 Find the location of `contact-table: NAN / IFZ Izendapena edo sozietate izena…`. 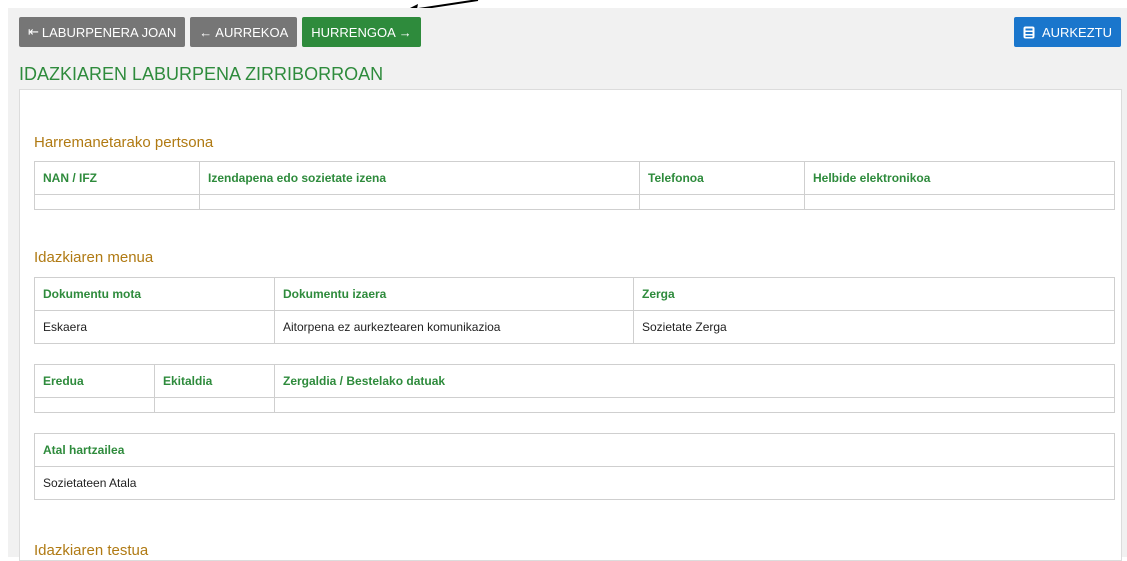

contact-table: NAN / IFZ Izendapena edo sozietate izena… is located at coordinates (574, 185).